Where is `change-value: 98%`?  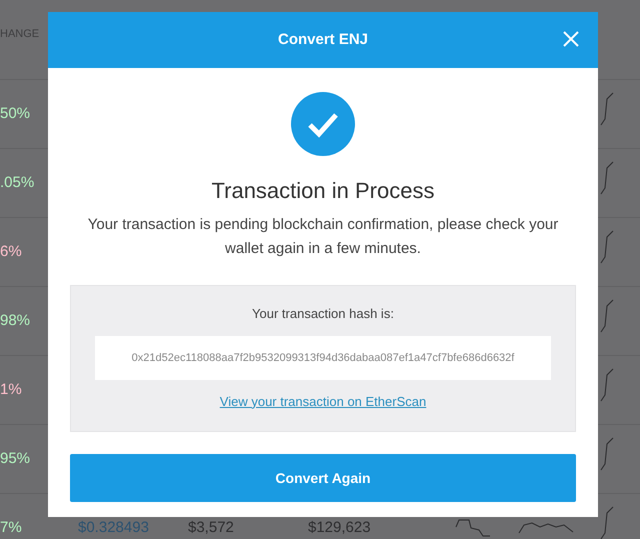 change-value: 98% is located at coordinates (16, 320).